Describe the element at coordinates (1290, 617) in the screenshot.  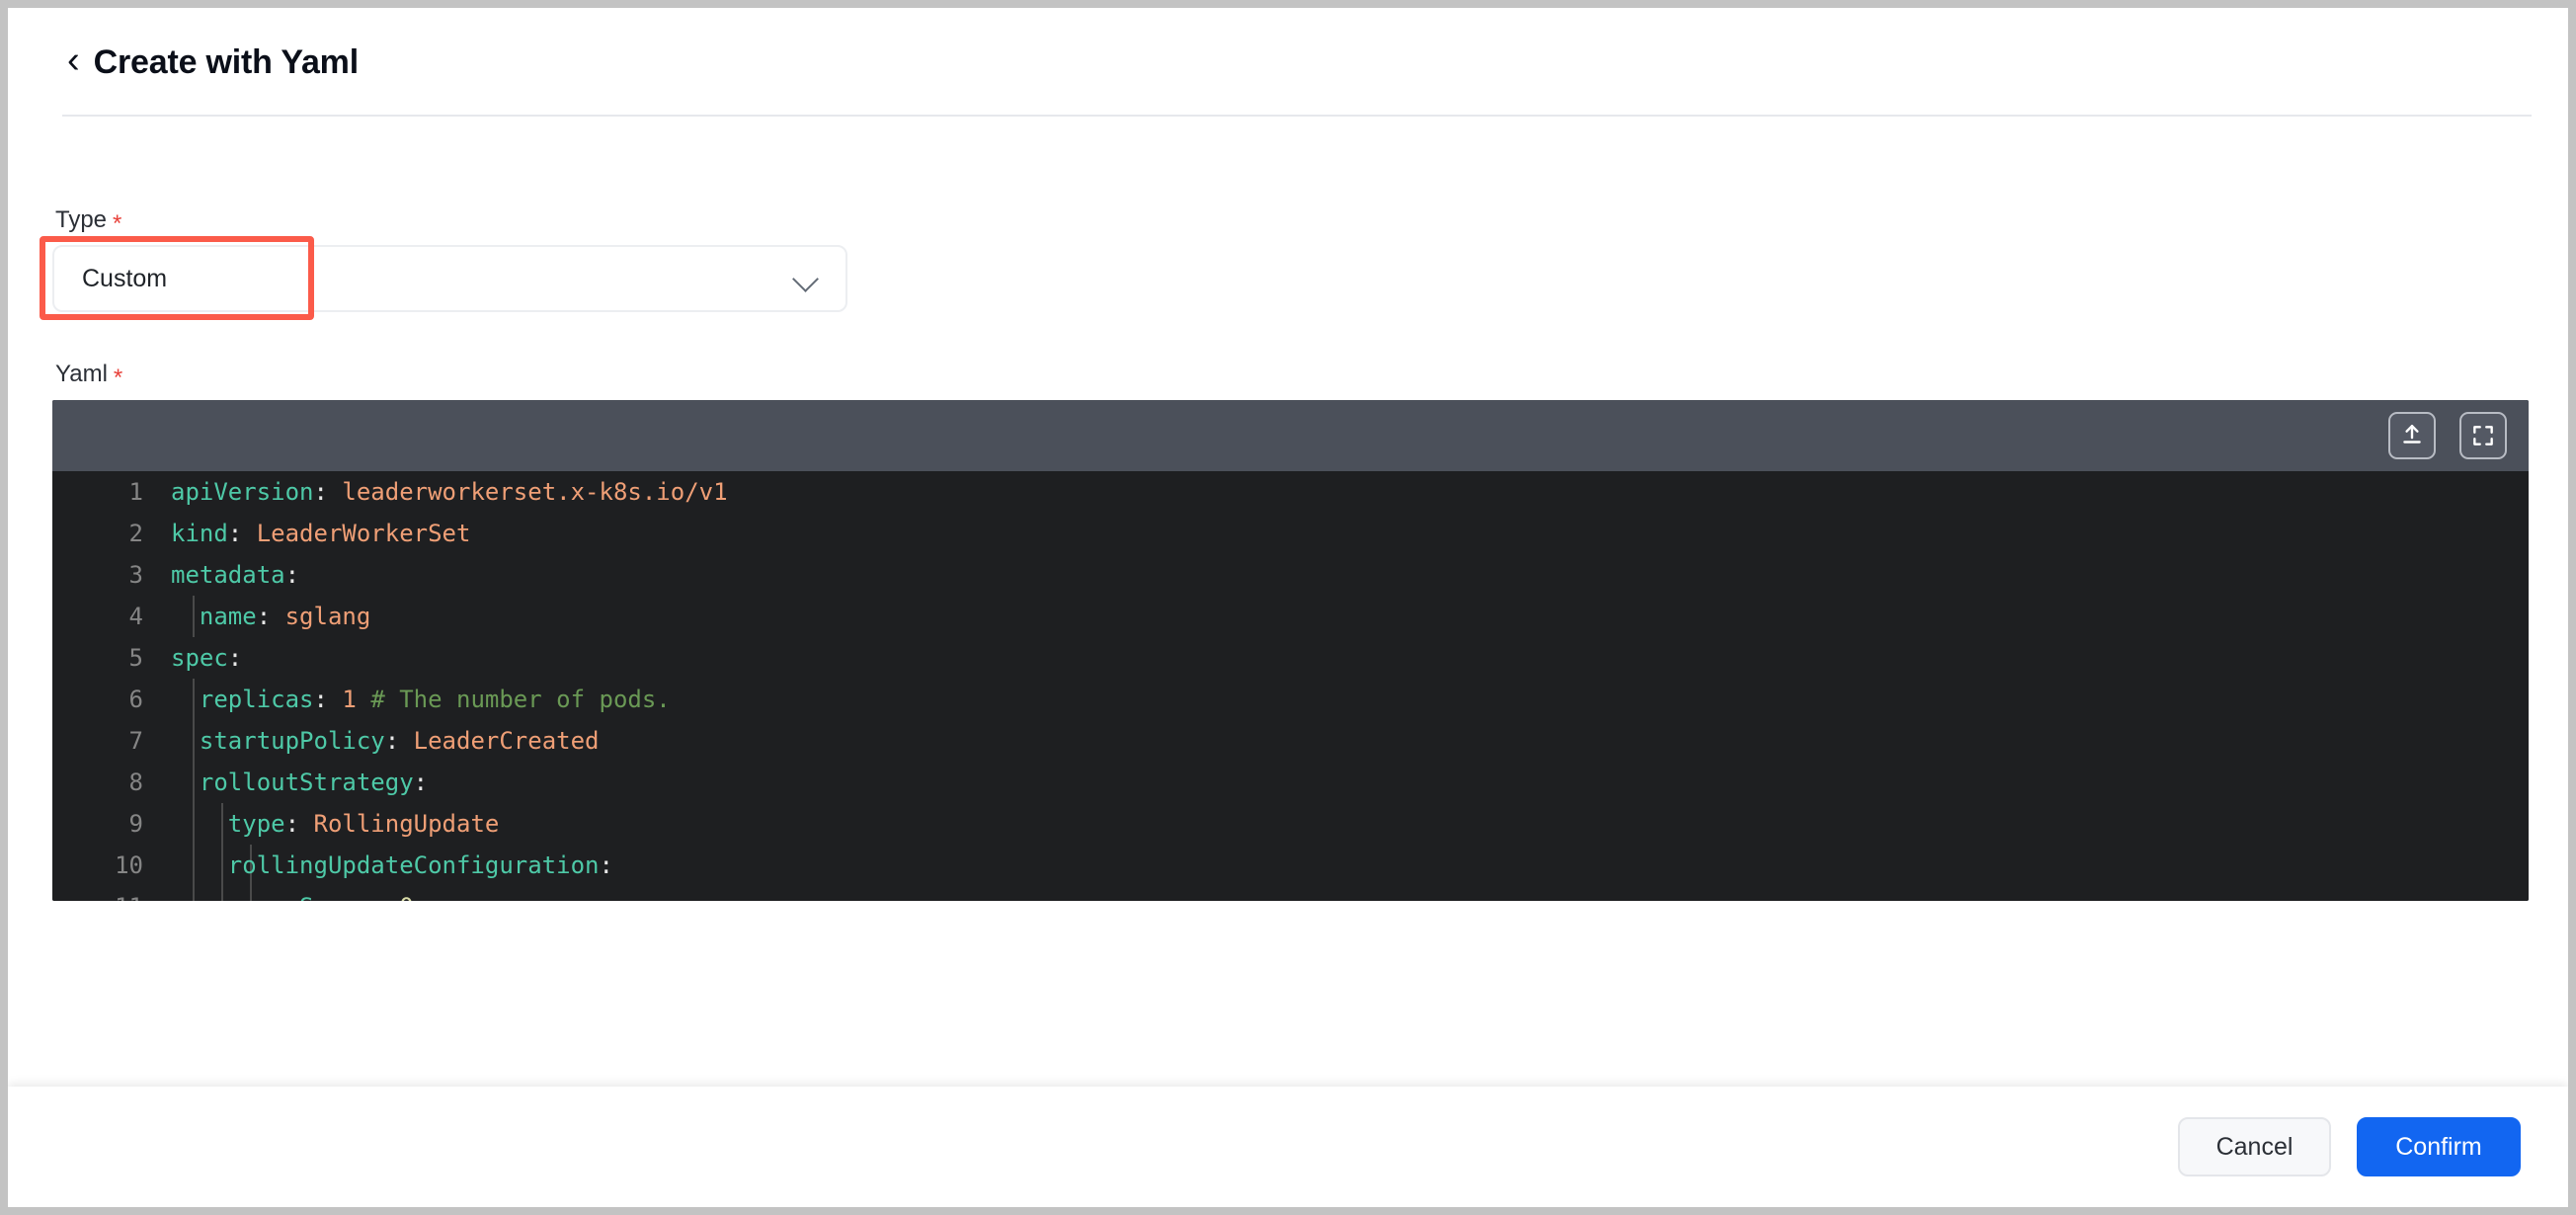
I see `code-line: 4 name: sglang` at that location.